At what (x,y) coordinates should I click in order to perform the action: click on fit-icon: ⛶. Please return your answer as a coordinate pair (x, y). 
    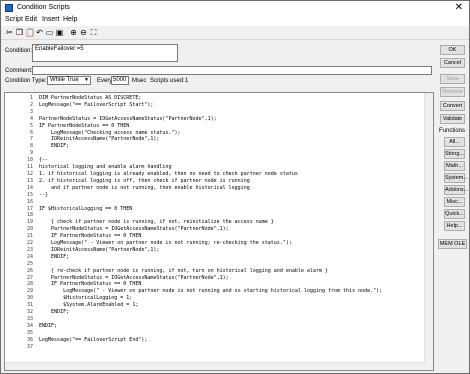
    Looking at the image, I should click on (93, 32).